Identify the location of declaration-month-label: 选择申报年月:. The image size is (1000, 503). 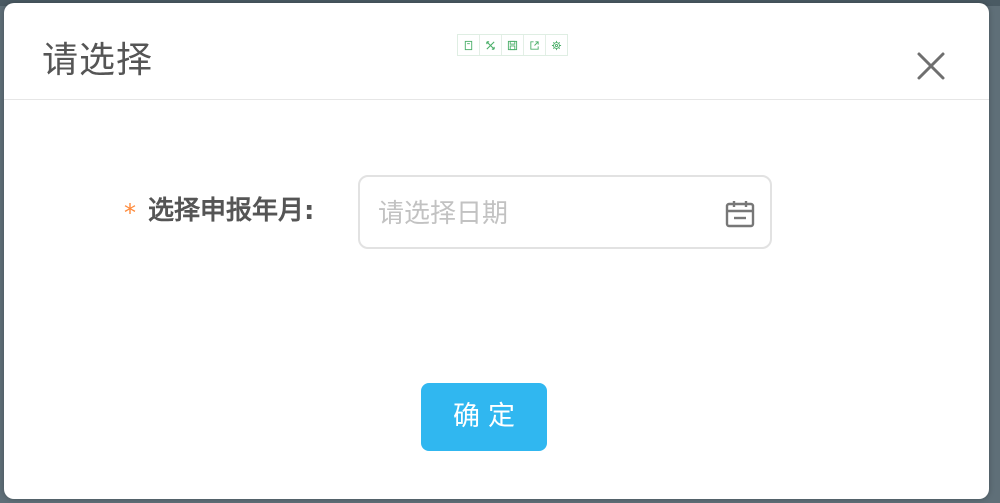
(231, 211).